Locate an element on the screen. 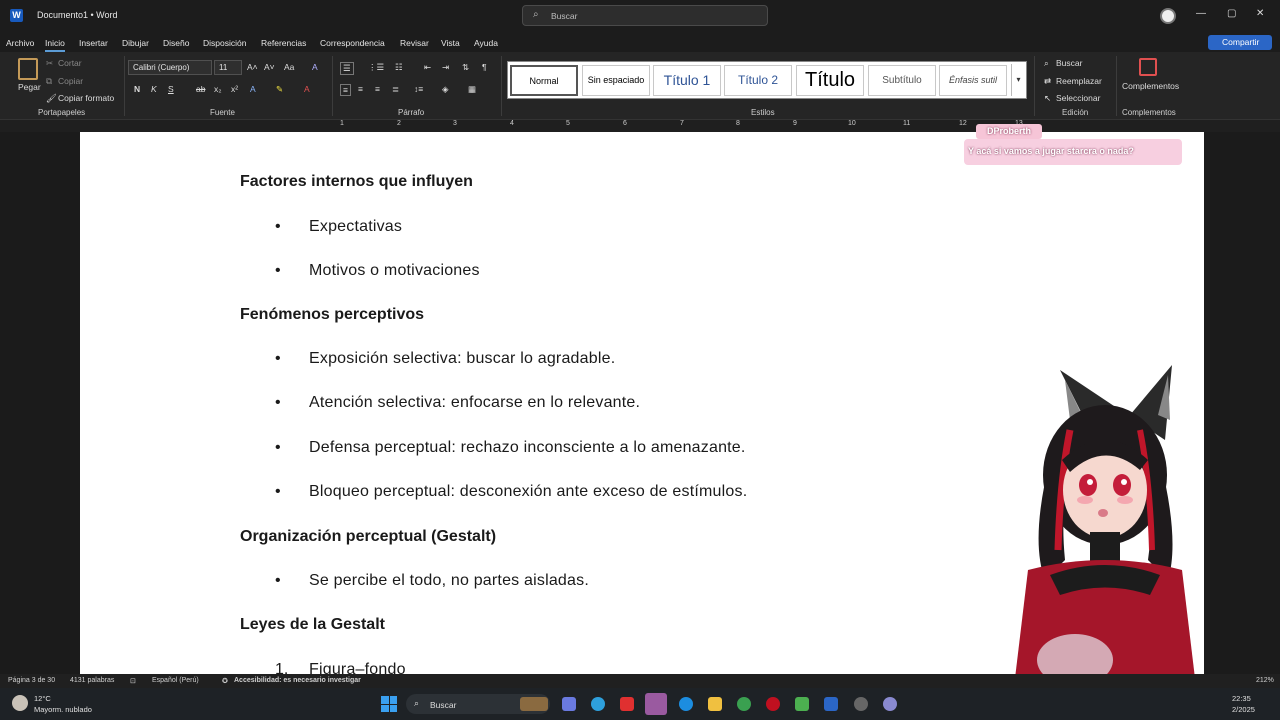  close-icon: ✕ is located at coordinates (1260, 13).